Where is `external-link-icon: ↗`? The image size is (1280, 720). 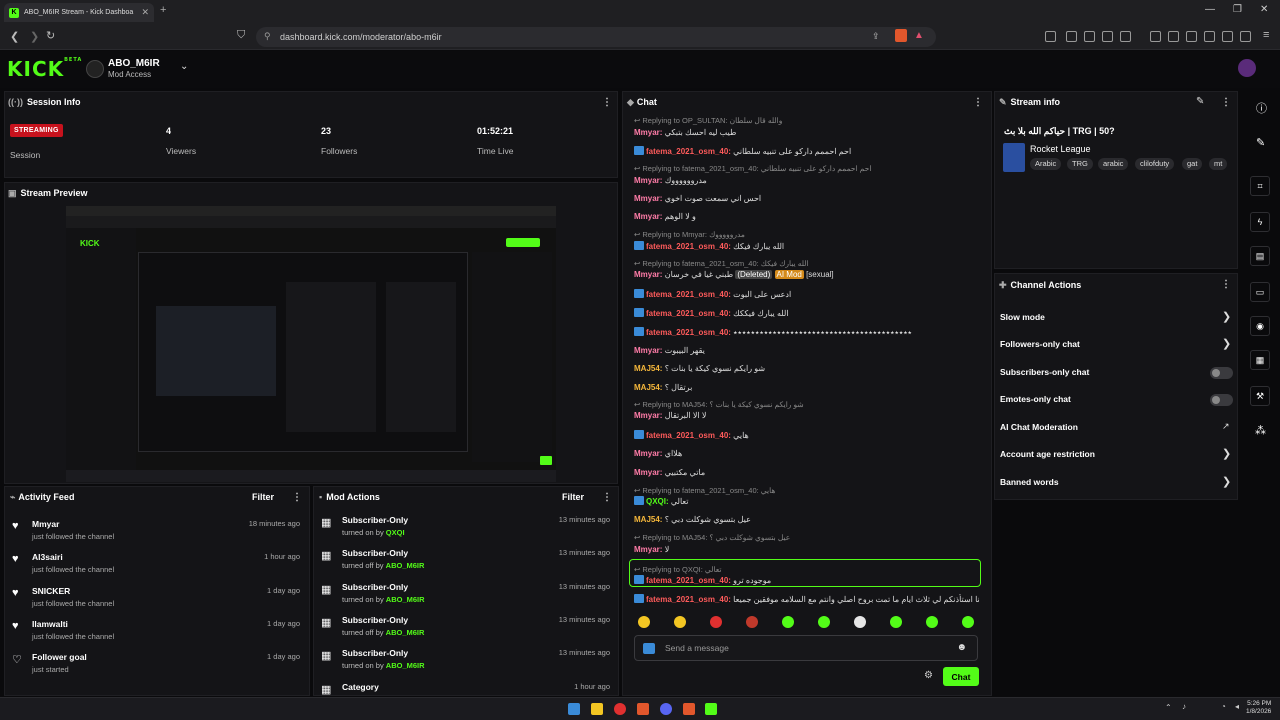
external-link-icon: ↗ is located at coordinates (1226, 426).